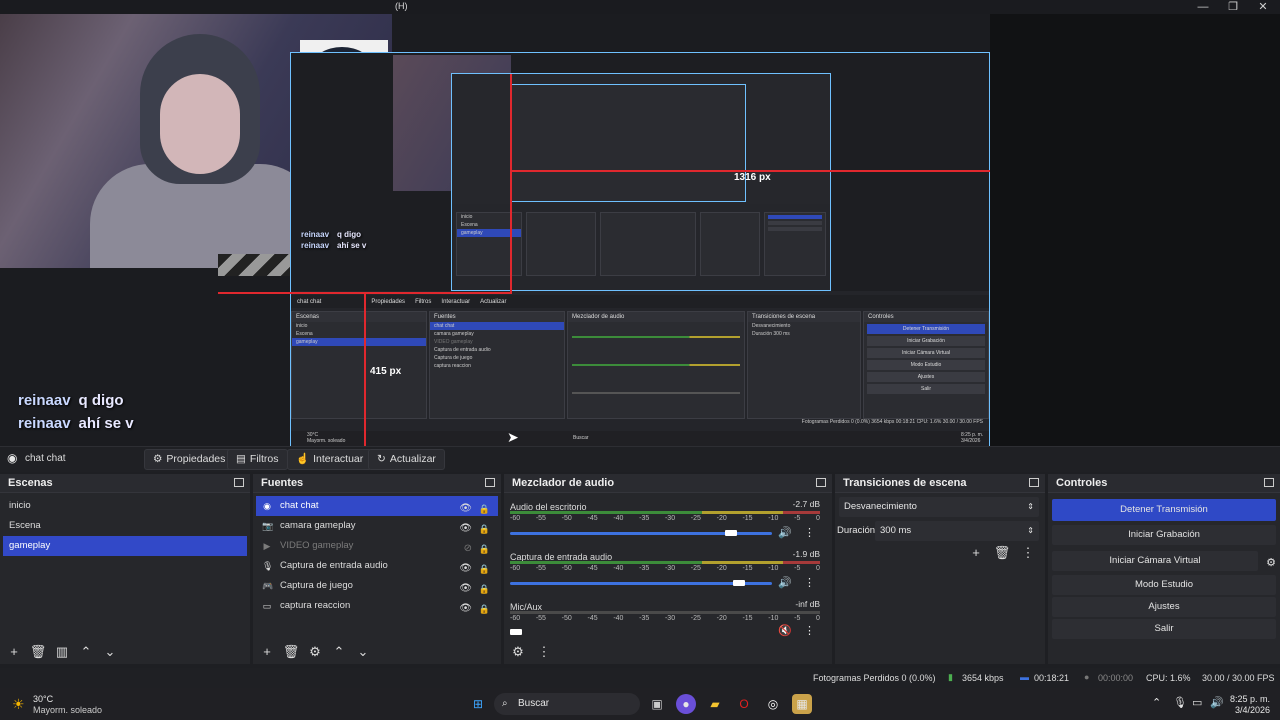  Describe the element at coordinates (377, 526) in the screenshot. I see `source-item: 📷 camara gameplay 👁 🔒` at that location.